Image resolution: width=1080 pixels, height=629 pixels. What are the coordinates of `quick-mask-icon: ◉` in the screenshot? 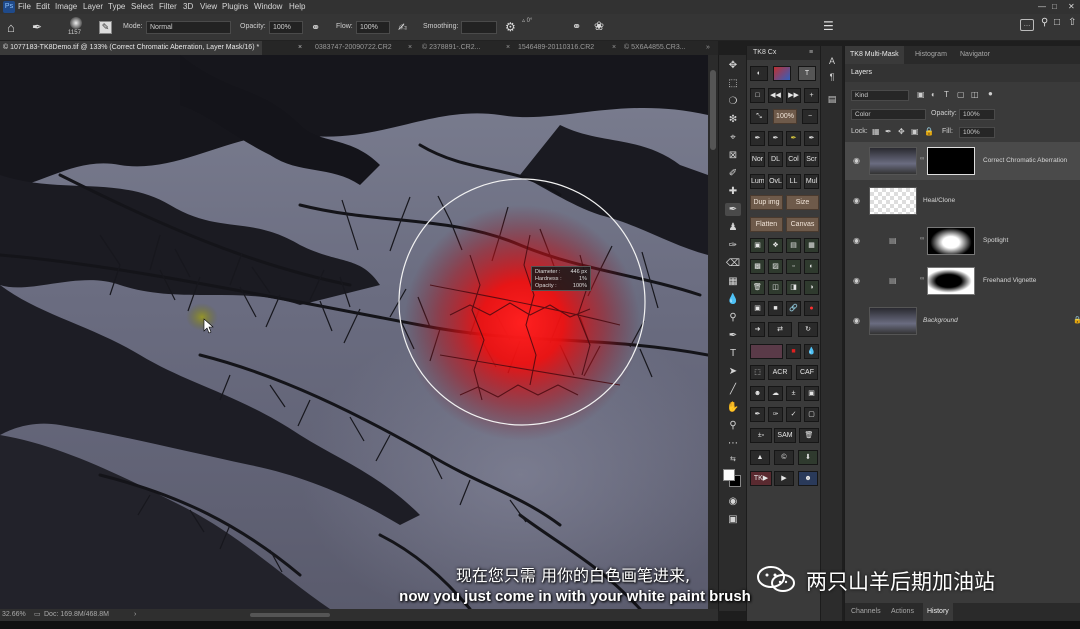 It's located at (733, 501).